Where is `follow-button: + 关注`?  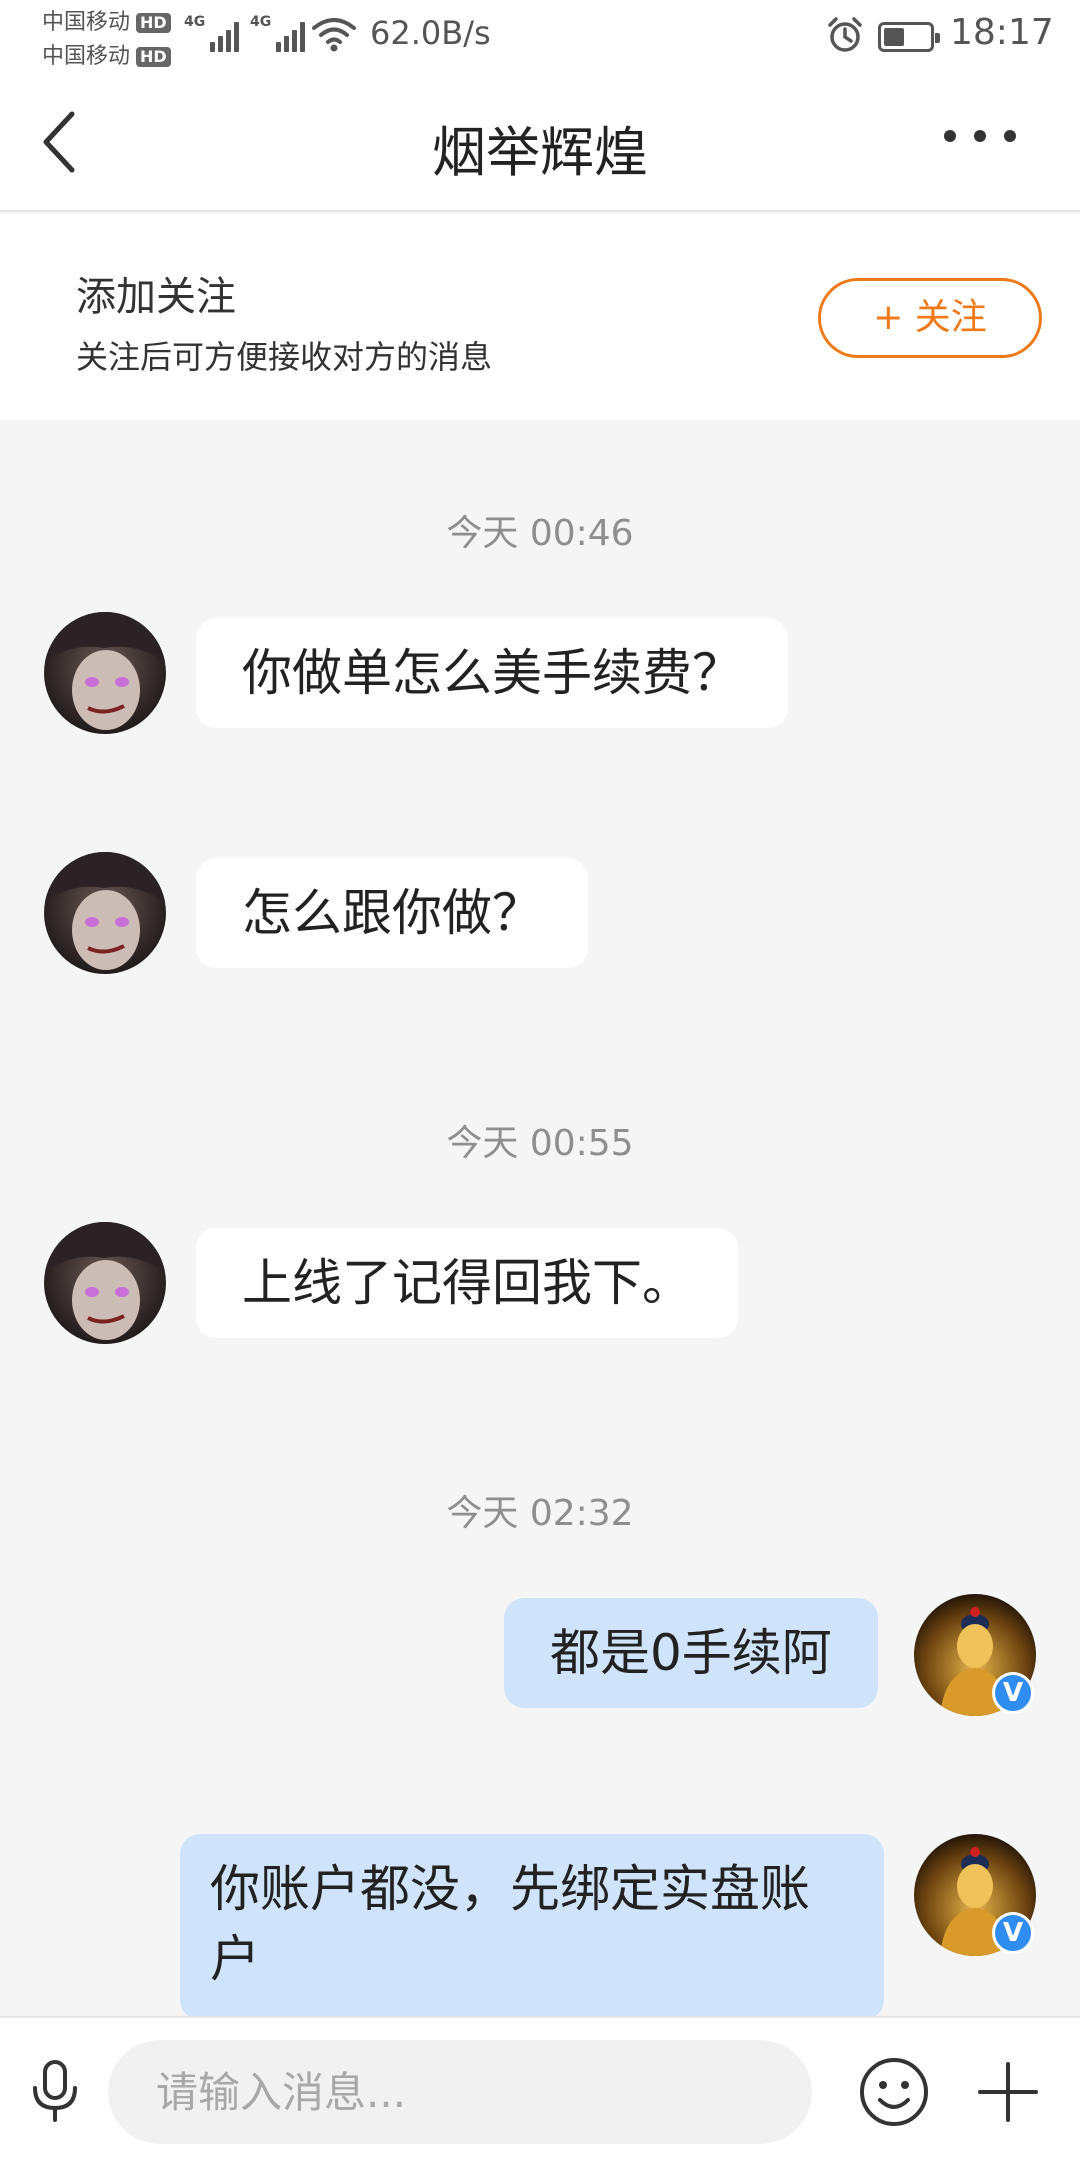
follow-button: + 关注 is located at coordinates (930, 318).